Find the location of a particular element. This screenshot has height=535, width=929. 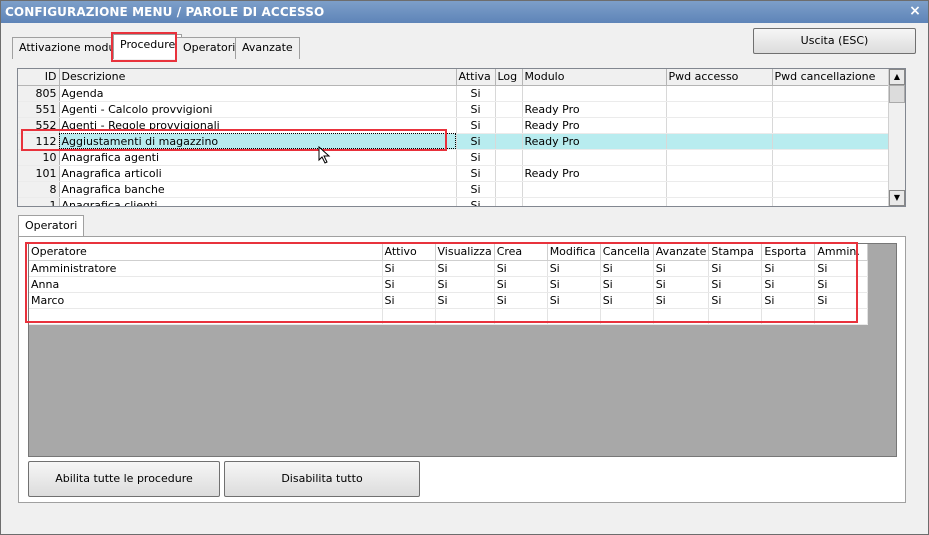

col-crea: Crea is located at coordinates (521, 252).